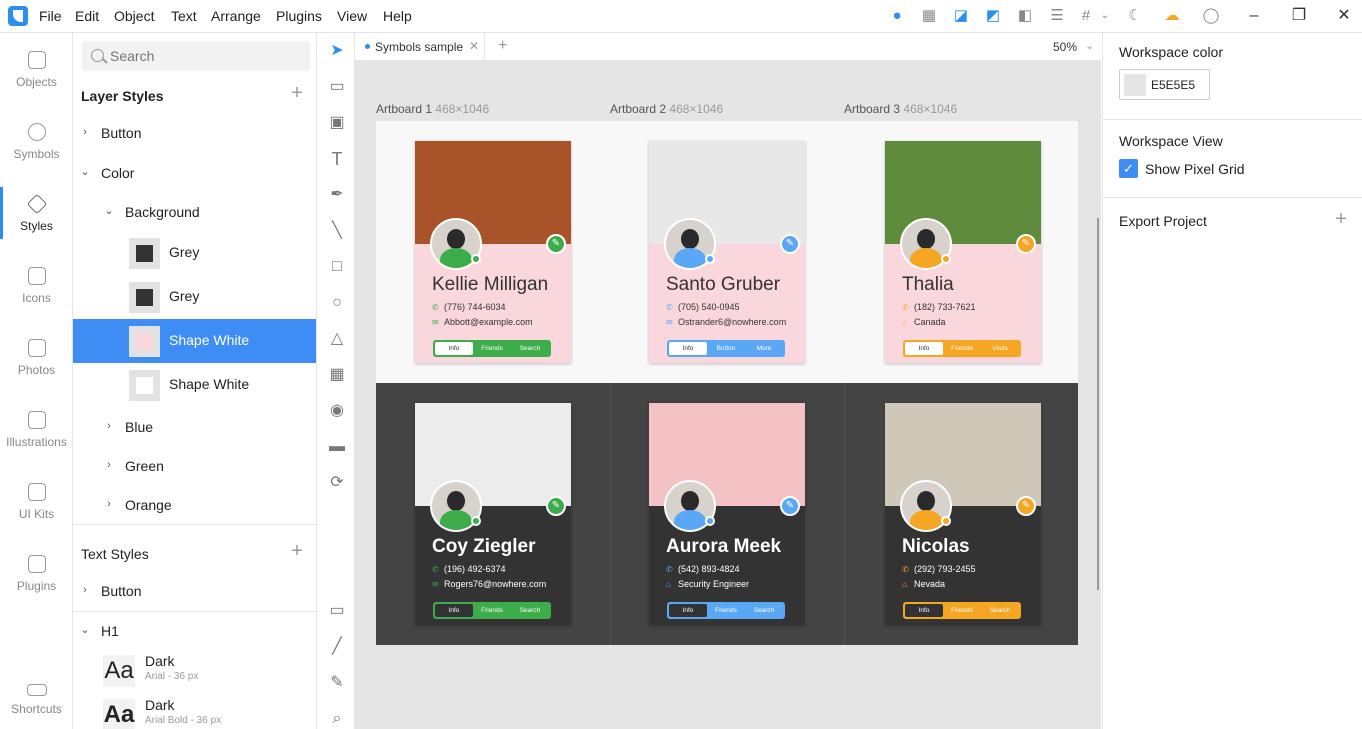 This screenshot has width=1362, height=729. Describe the element at coordinates (1135, 16) in the screenshot. I see `dark-mode-moon-icon: ☾` at that location.